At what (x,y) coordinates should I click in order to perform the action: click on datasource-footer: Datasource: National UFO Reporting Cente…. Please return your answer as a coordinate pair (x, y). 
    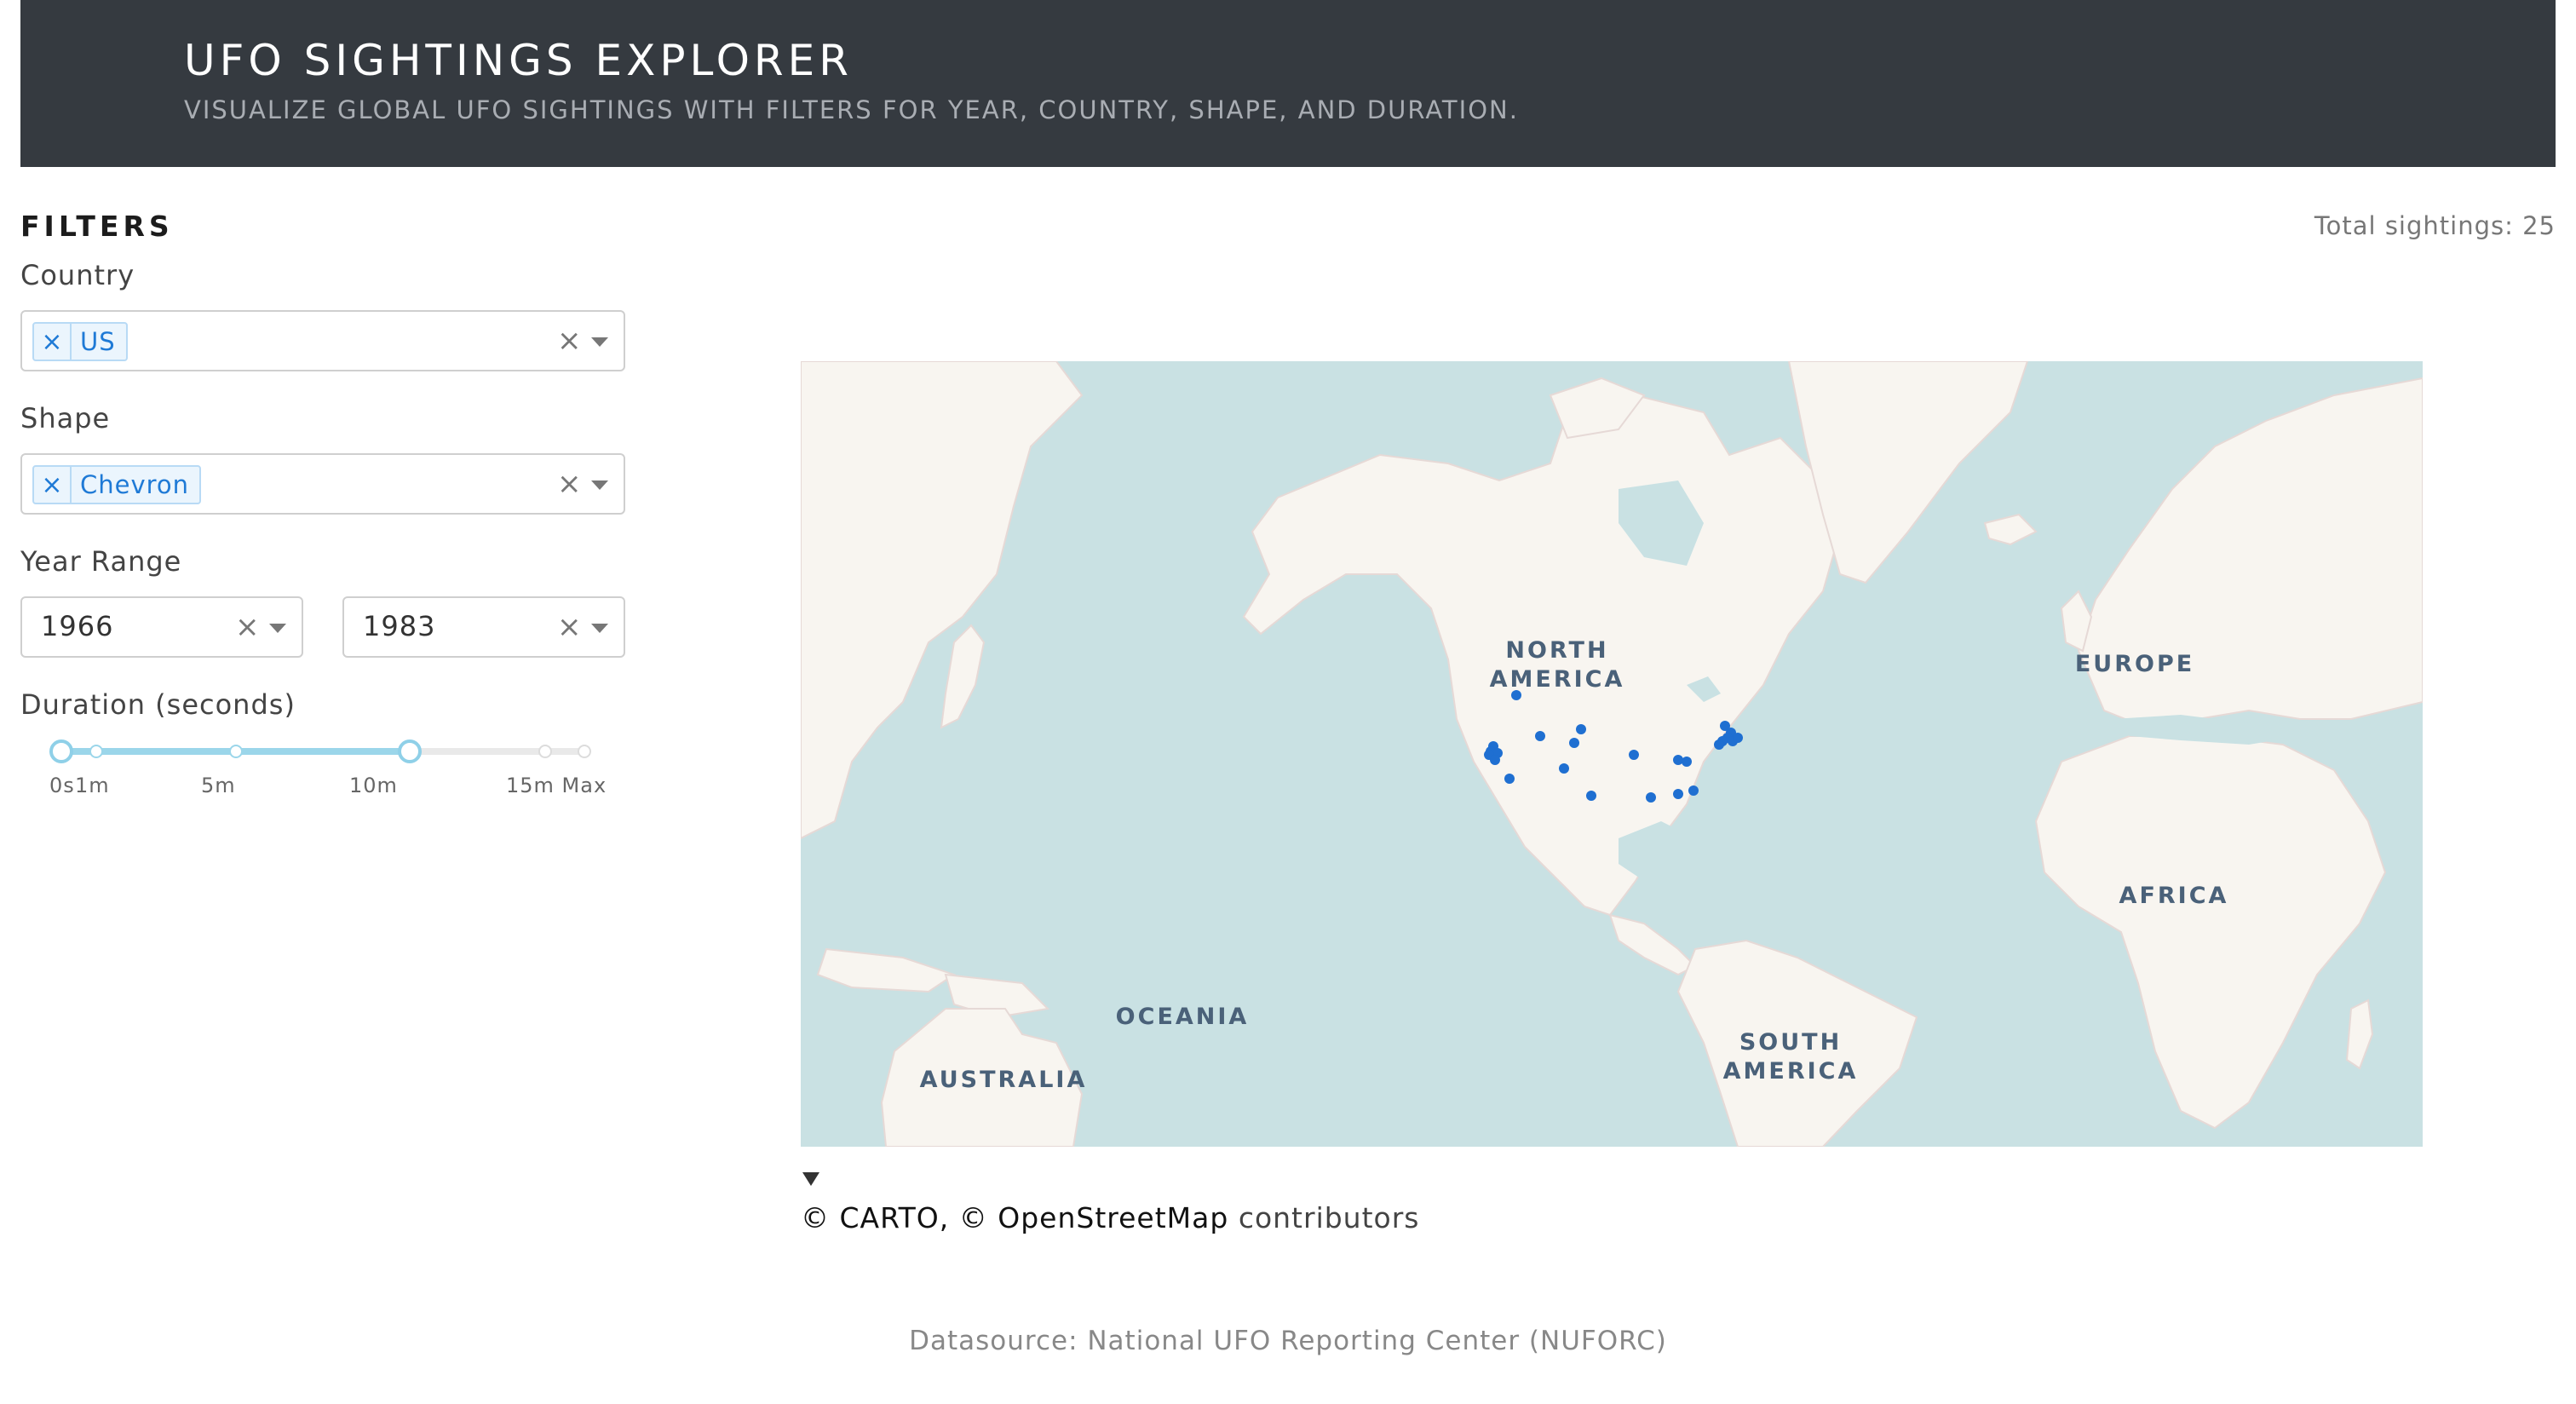
    Looking at the image, I should click on (1288, 1341).